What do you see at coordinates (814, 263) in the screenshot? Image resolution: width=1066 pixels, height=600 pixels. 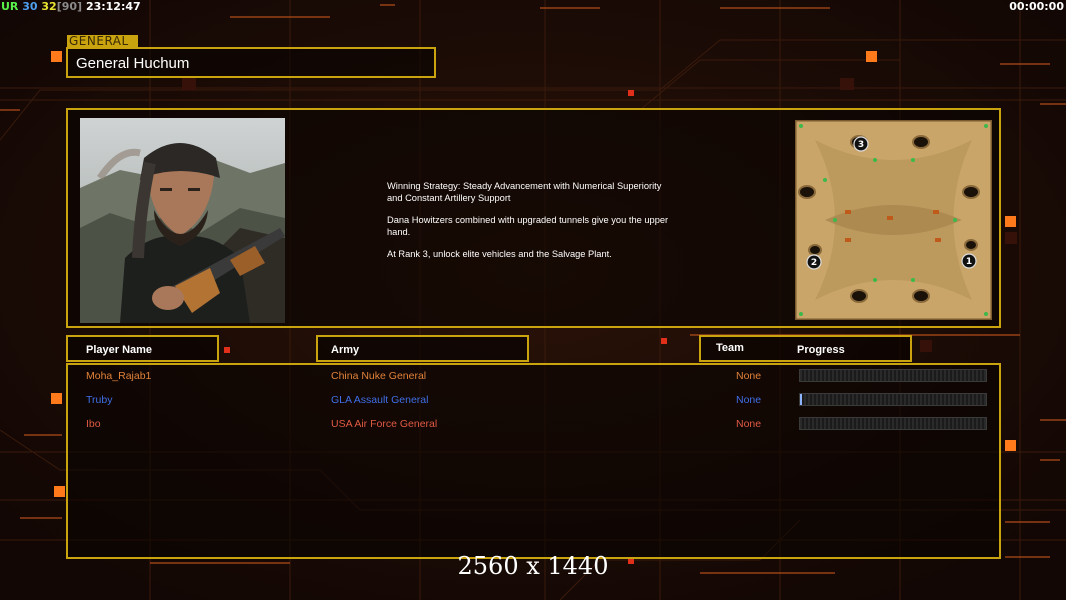 I see `map-start-marker: 2` at bounding box center [814, 263].